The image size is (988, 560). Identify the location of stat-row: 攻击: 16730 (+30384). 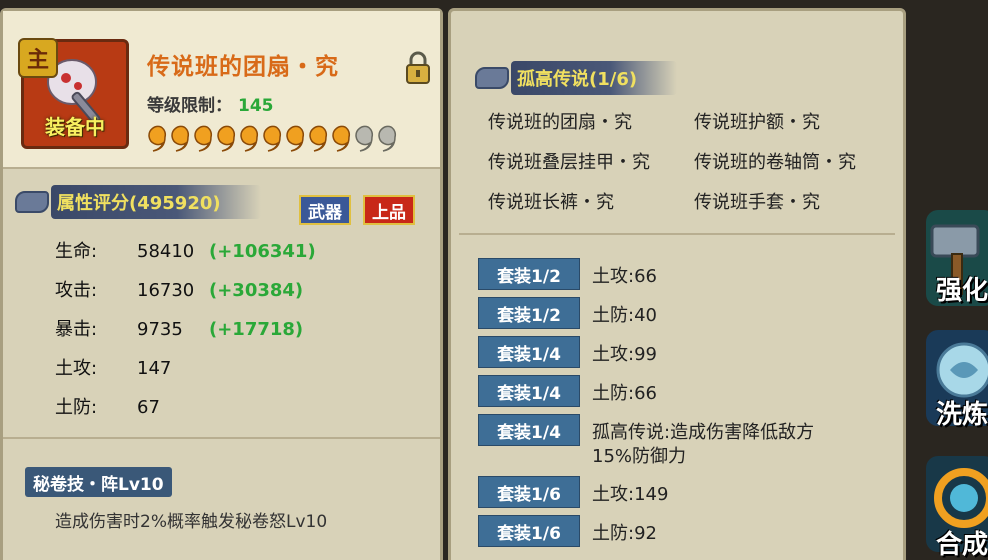
(179, 289).